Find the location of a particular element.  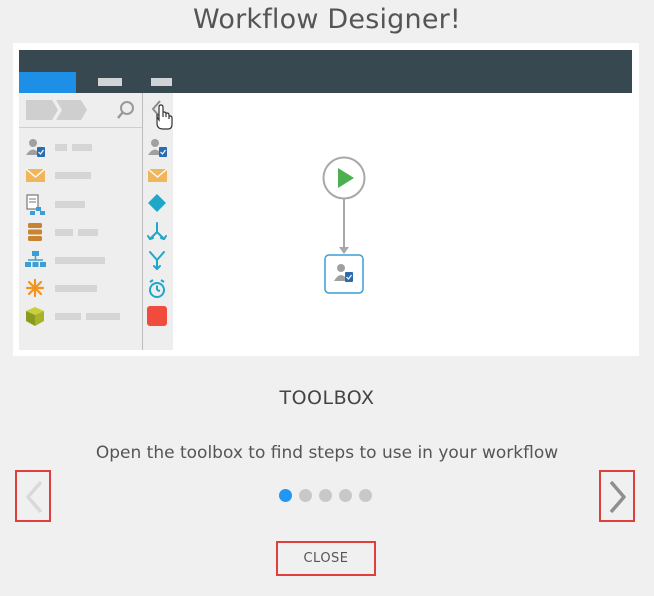

previous-slide-button is located at coordinates (33, 496).